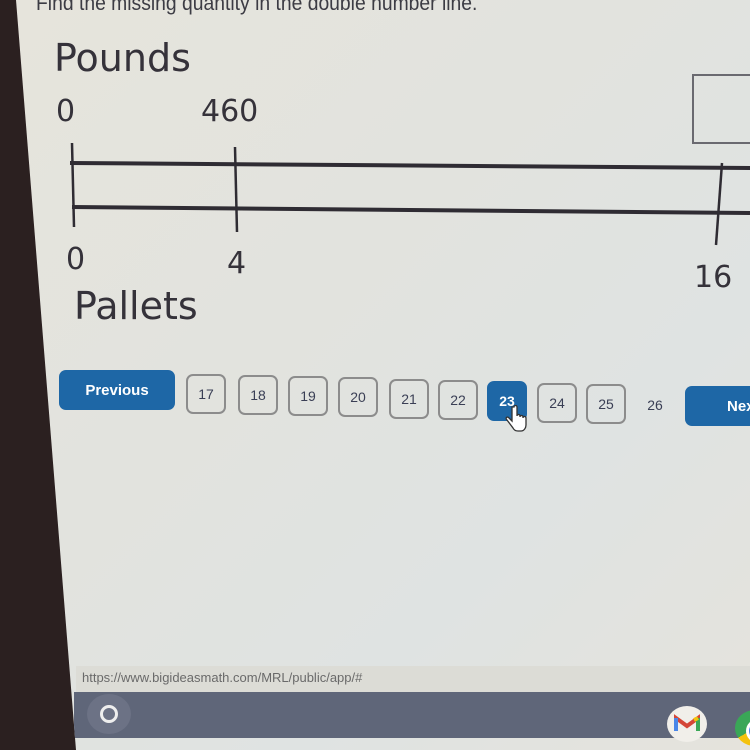  What do you see at coordinates (237, 263) in the screenshot?
I see `bottom-tick-label-1: 4` at bounding box center [237, 263].